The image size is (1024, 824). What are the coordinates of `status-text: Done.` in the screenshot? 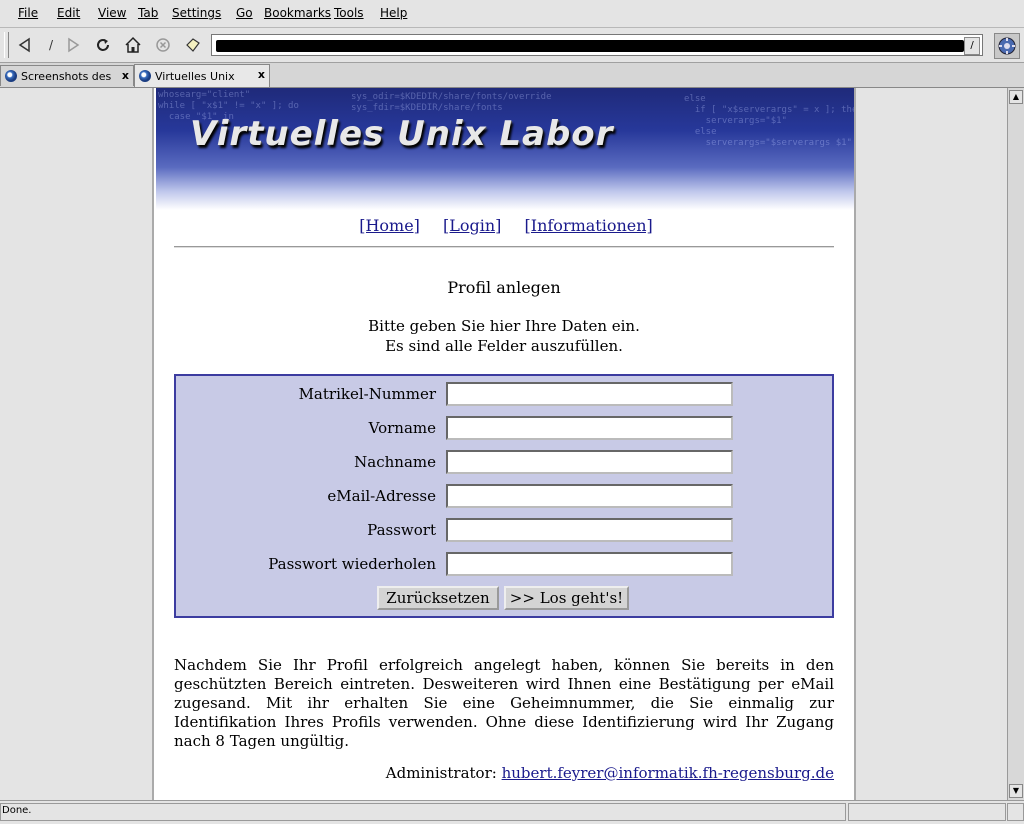 It's located at (17, 810).